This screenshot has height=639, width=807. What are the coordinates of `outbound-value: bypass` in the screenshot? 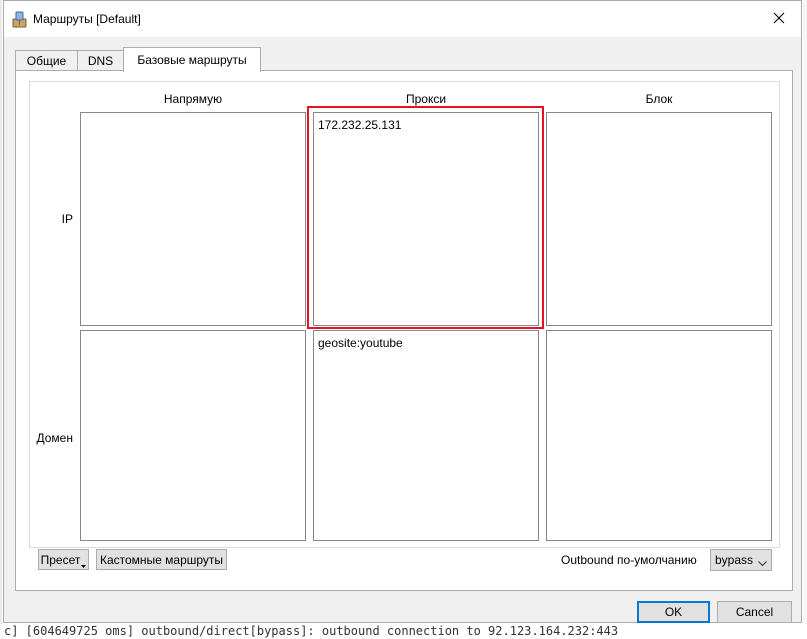 It's located at (734, 560).